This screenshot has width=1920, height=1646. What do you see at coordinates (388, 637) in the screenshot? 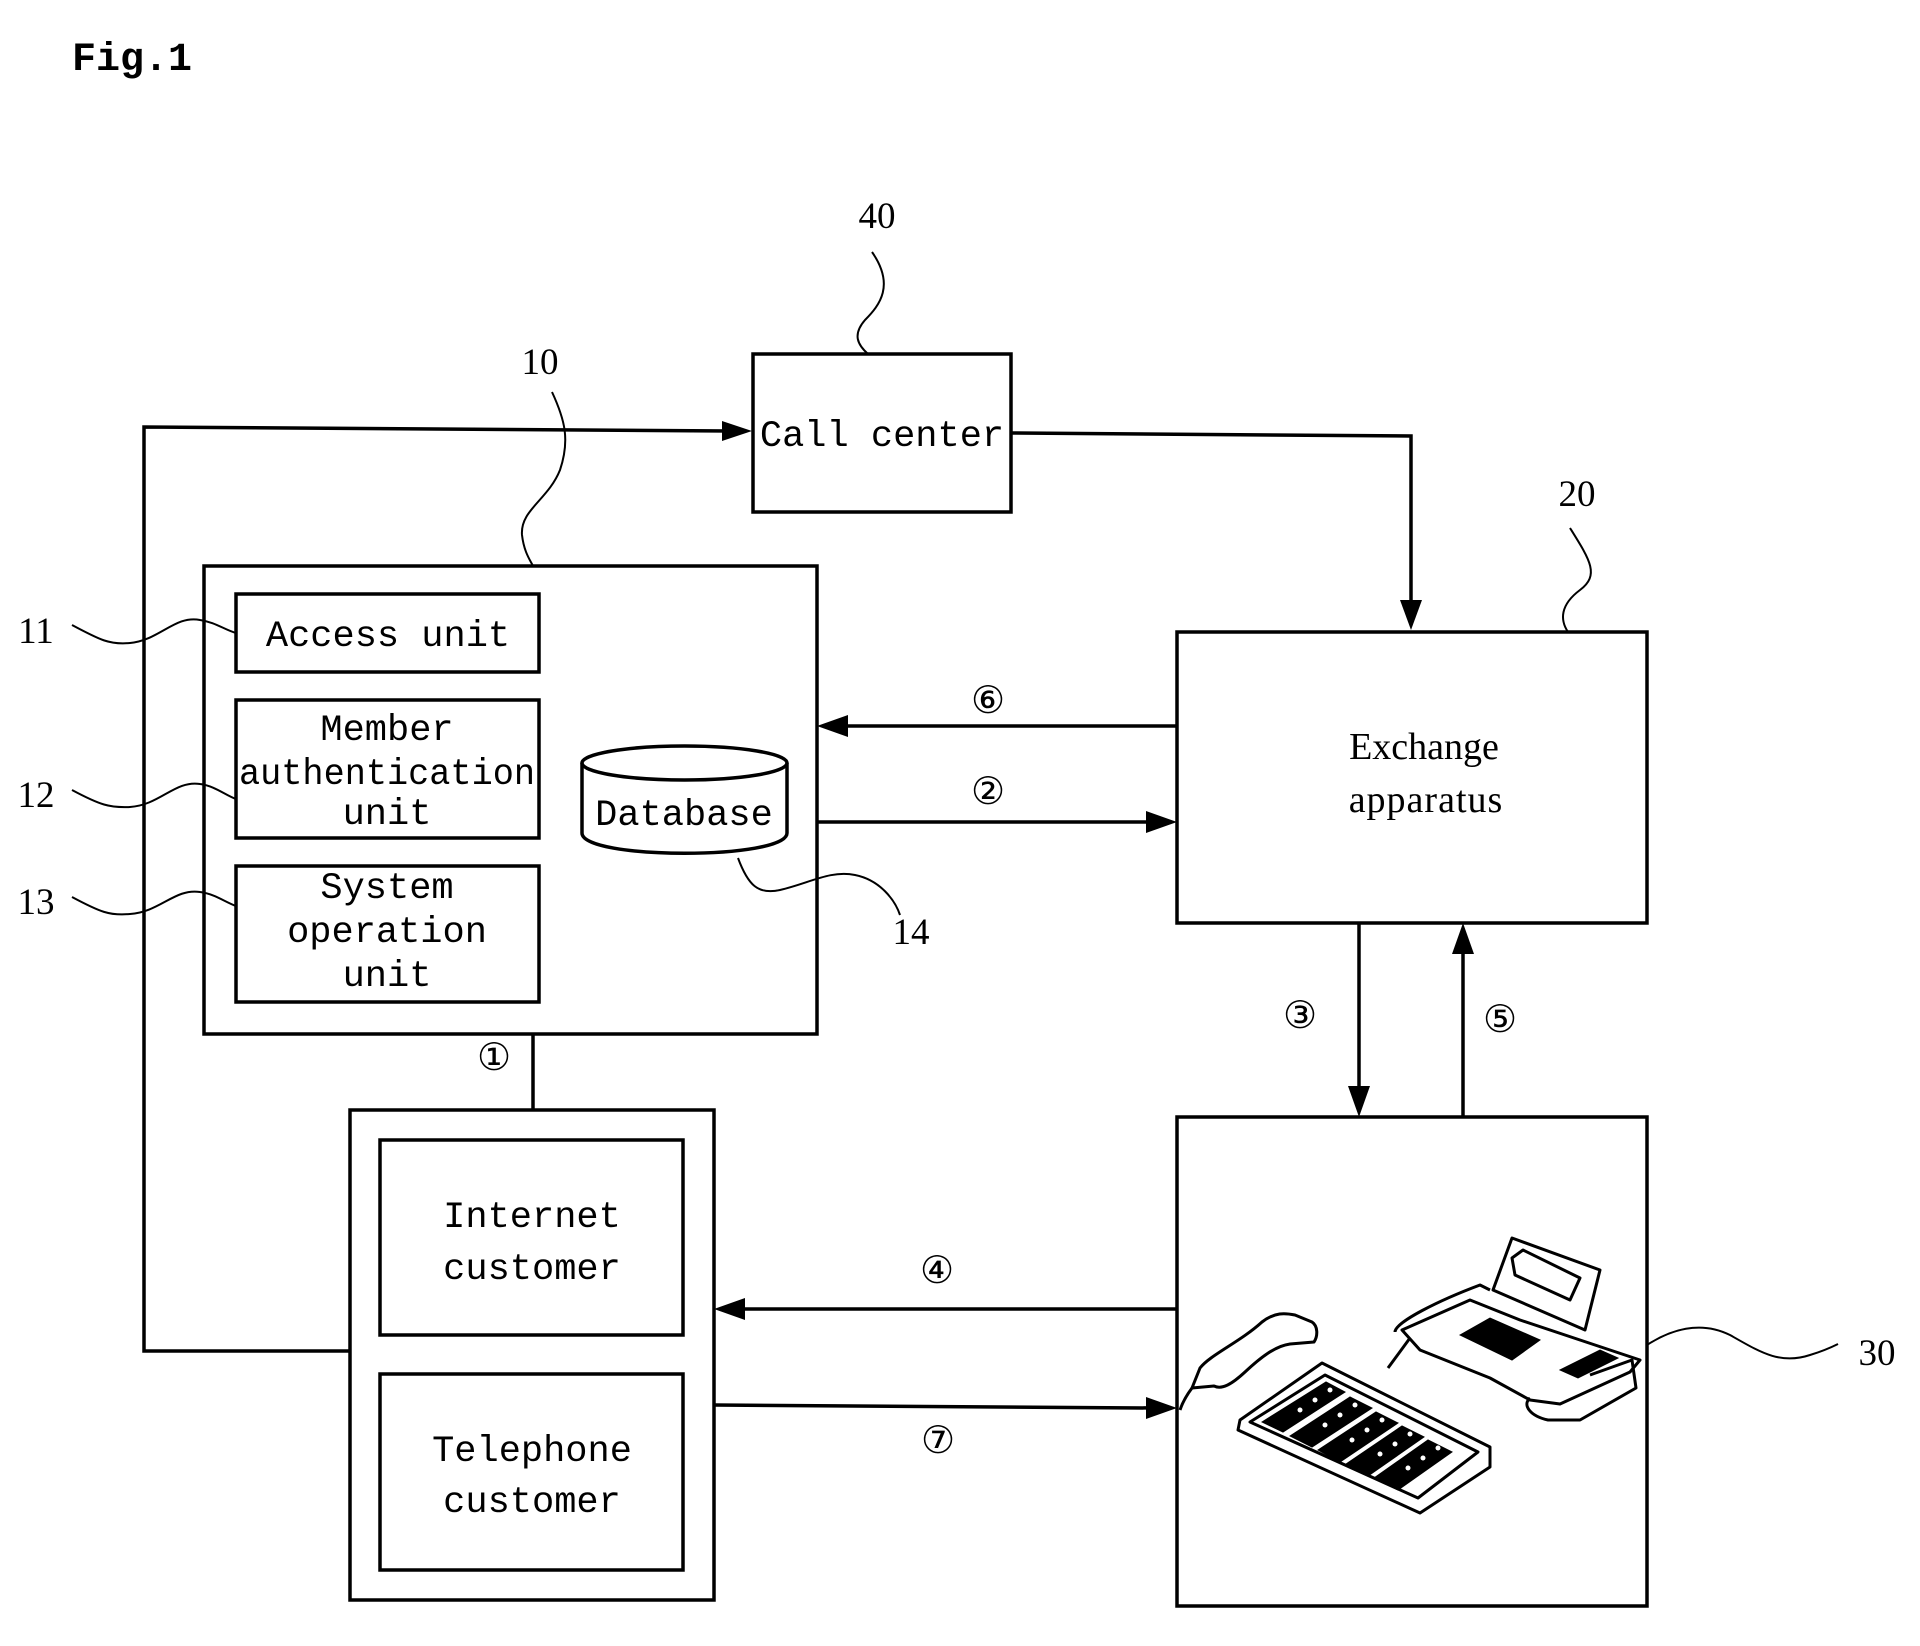
I see `access-unit-label: Access unit` at bounding box center [388, 637].